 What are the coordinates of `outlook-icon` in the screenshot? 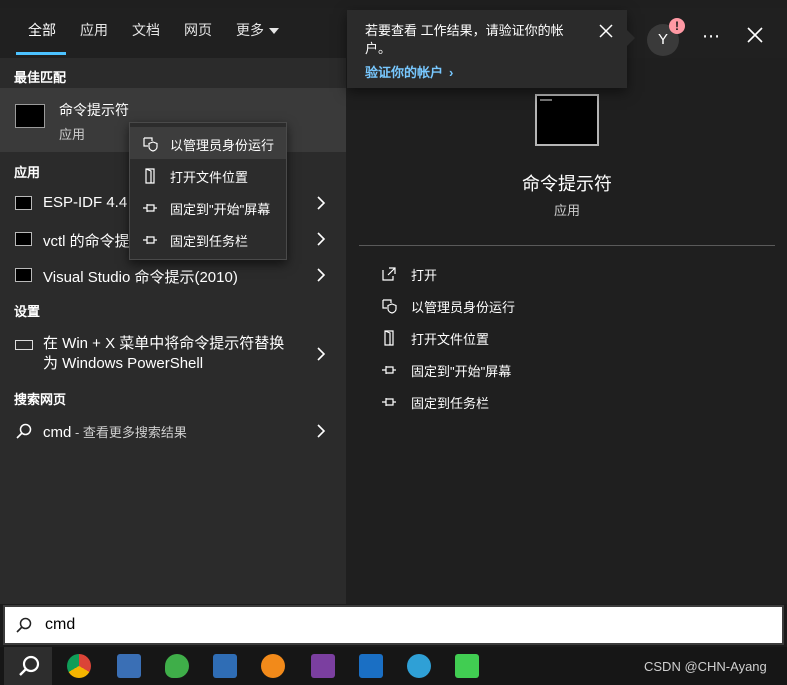 It's located at (371, 666).